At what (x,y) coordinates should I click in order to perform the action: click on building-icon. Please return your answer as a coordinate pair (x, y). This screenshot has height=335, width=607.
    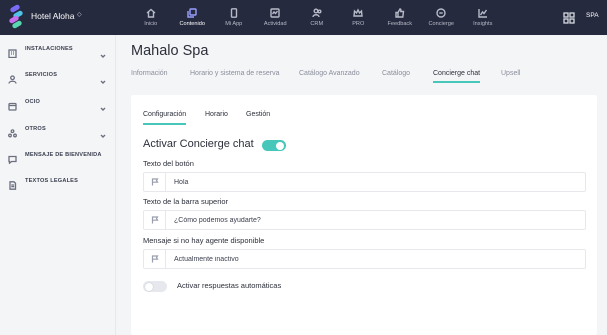
    Looking at the image, I should click on (12, 51).